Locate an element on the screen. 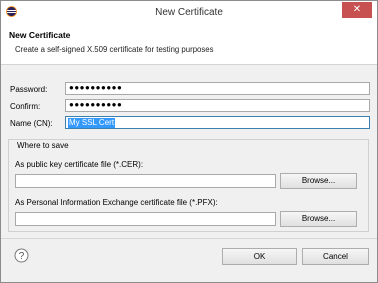 The height and width of the screenshot is (283, 378). close-button: ✕ is located at coordinates (357, 10).